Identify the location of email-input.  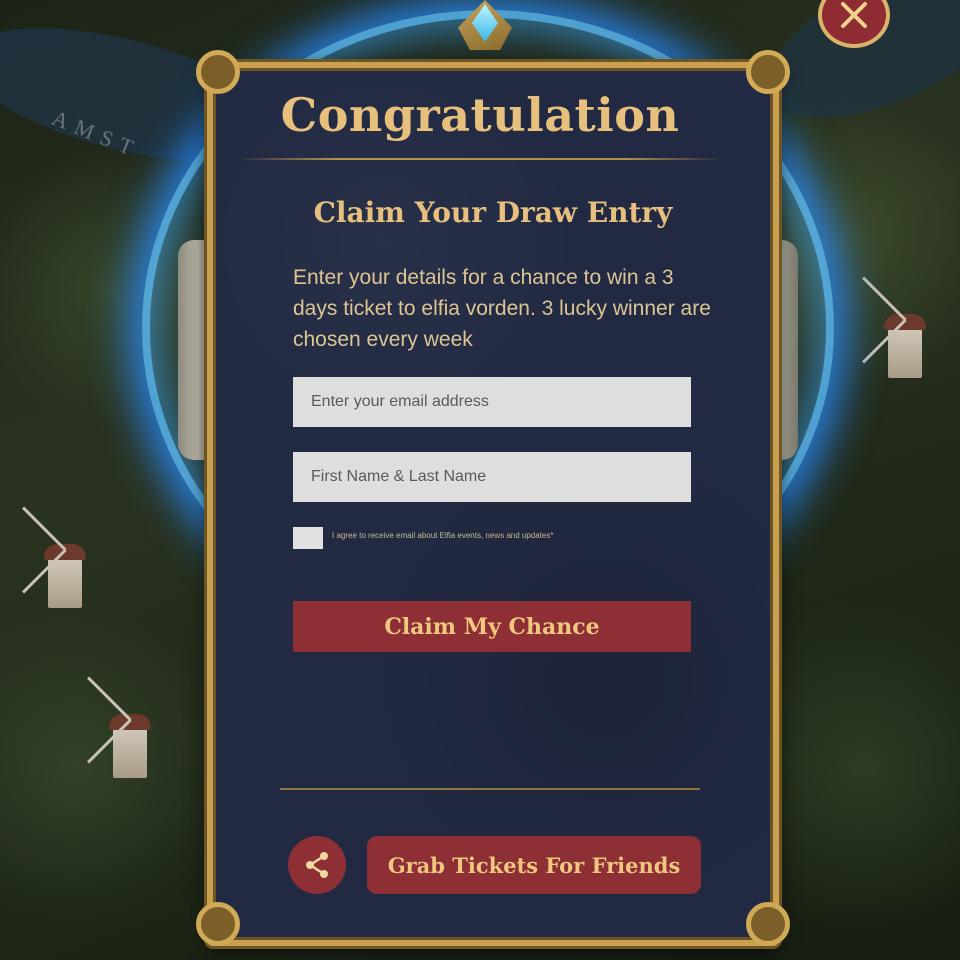
(492, 402).